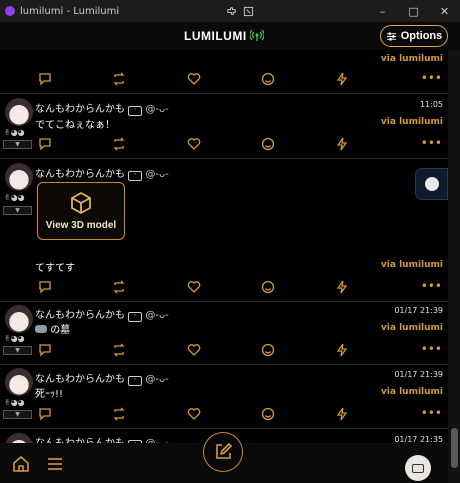  I want to click on extension-icon, so click(231, 11).